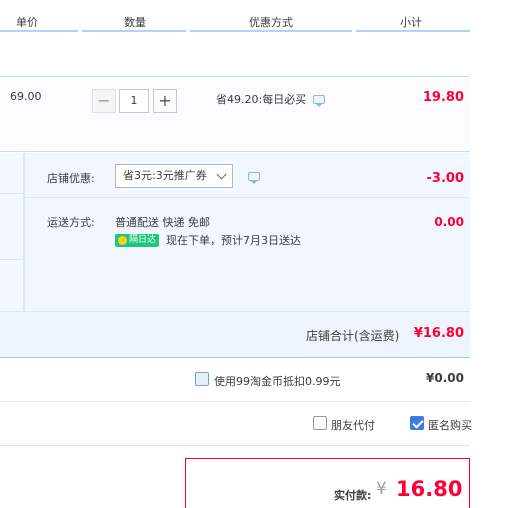 The width and height of the screenshot is (506, 508). Describe the element at coordinates (104, 101) in the screenshot. I see `decrease-quantity-button: −` at that location.